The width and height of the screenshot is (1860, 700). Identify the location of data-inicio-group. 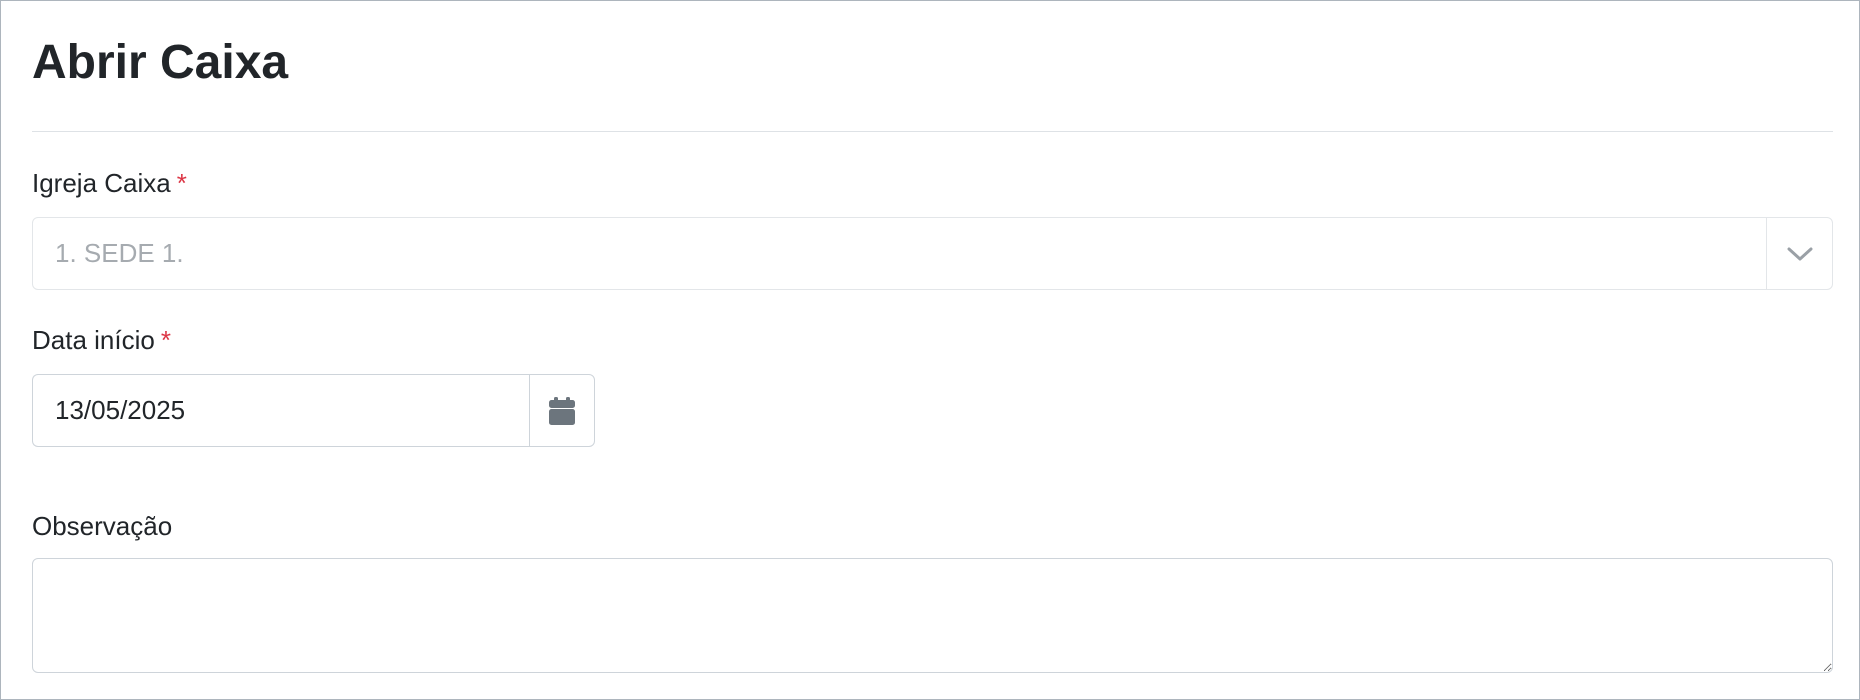
(313, 410).